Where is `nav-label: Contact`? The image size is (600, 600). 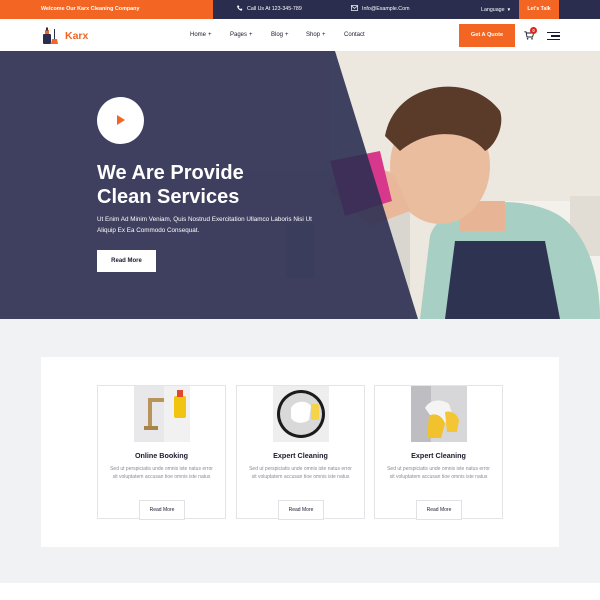
nav-label: Contact is located at coordinates (354, 35).